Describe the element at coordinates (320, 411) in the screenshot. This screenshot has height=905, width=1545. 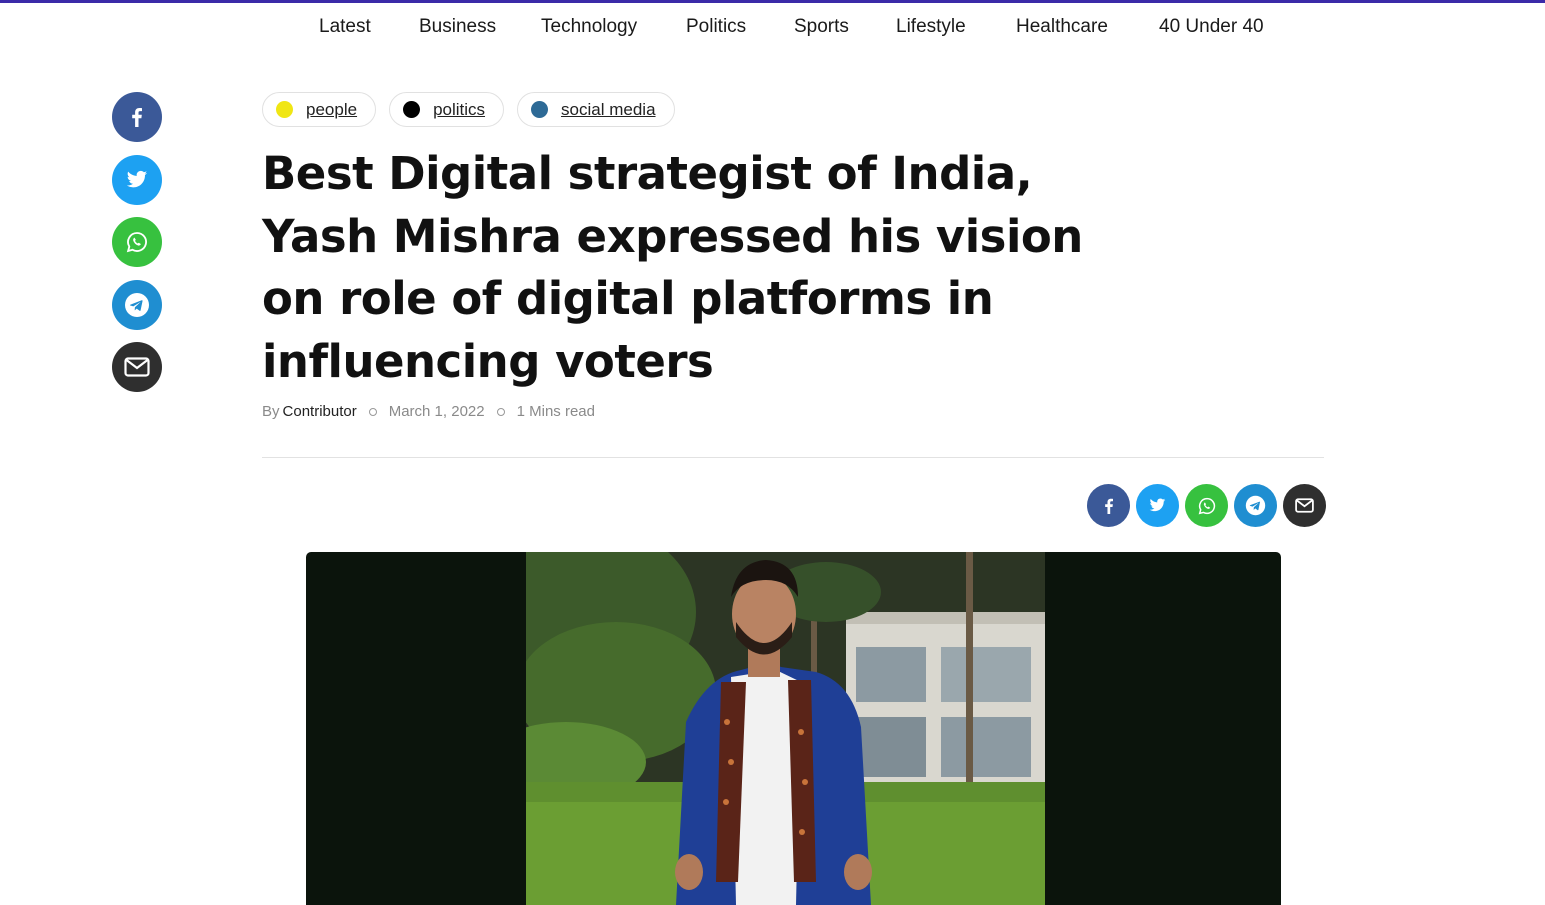
I see `author-link: Contributor` at that location.